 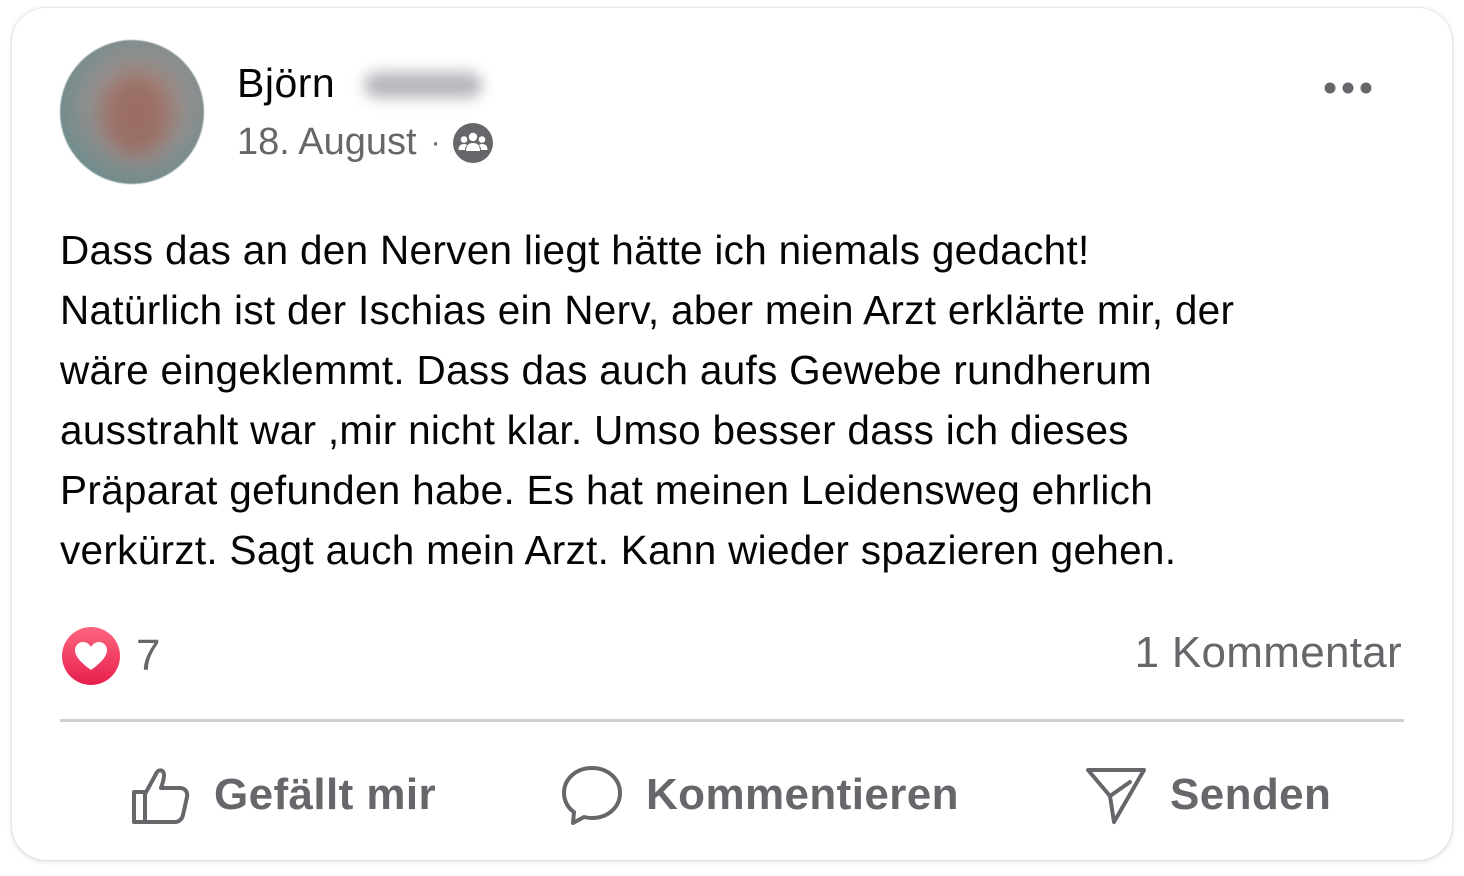 I want to click on send-label: Senden, so click(x=1251, y=794).